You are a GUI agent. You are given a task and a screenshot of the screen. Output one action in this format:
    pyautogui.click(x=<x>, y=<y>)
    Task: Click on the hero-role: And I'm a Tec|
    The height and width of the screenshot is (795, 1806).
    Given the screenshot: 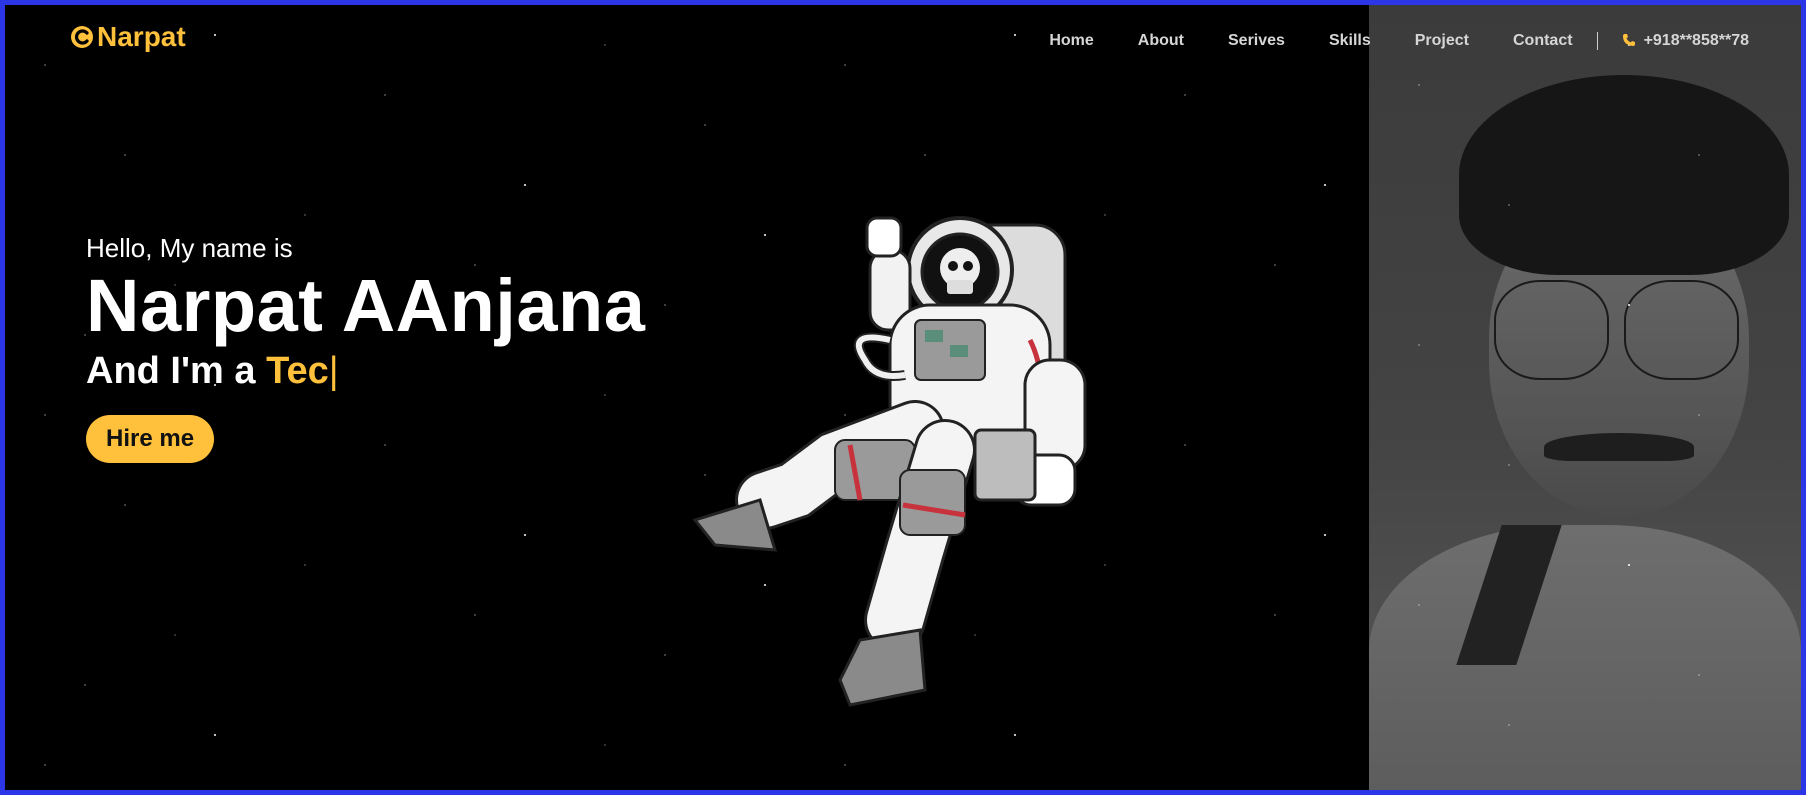 What is the action you would take?
    pyautogui.click(x=365, y=371)
    